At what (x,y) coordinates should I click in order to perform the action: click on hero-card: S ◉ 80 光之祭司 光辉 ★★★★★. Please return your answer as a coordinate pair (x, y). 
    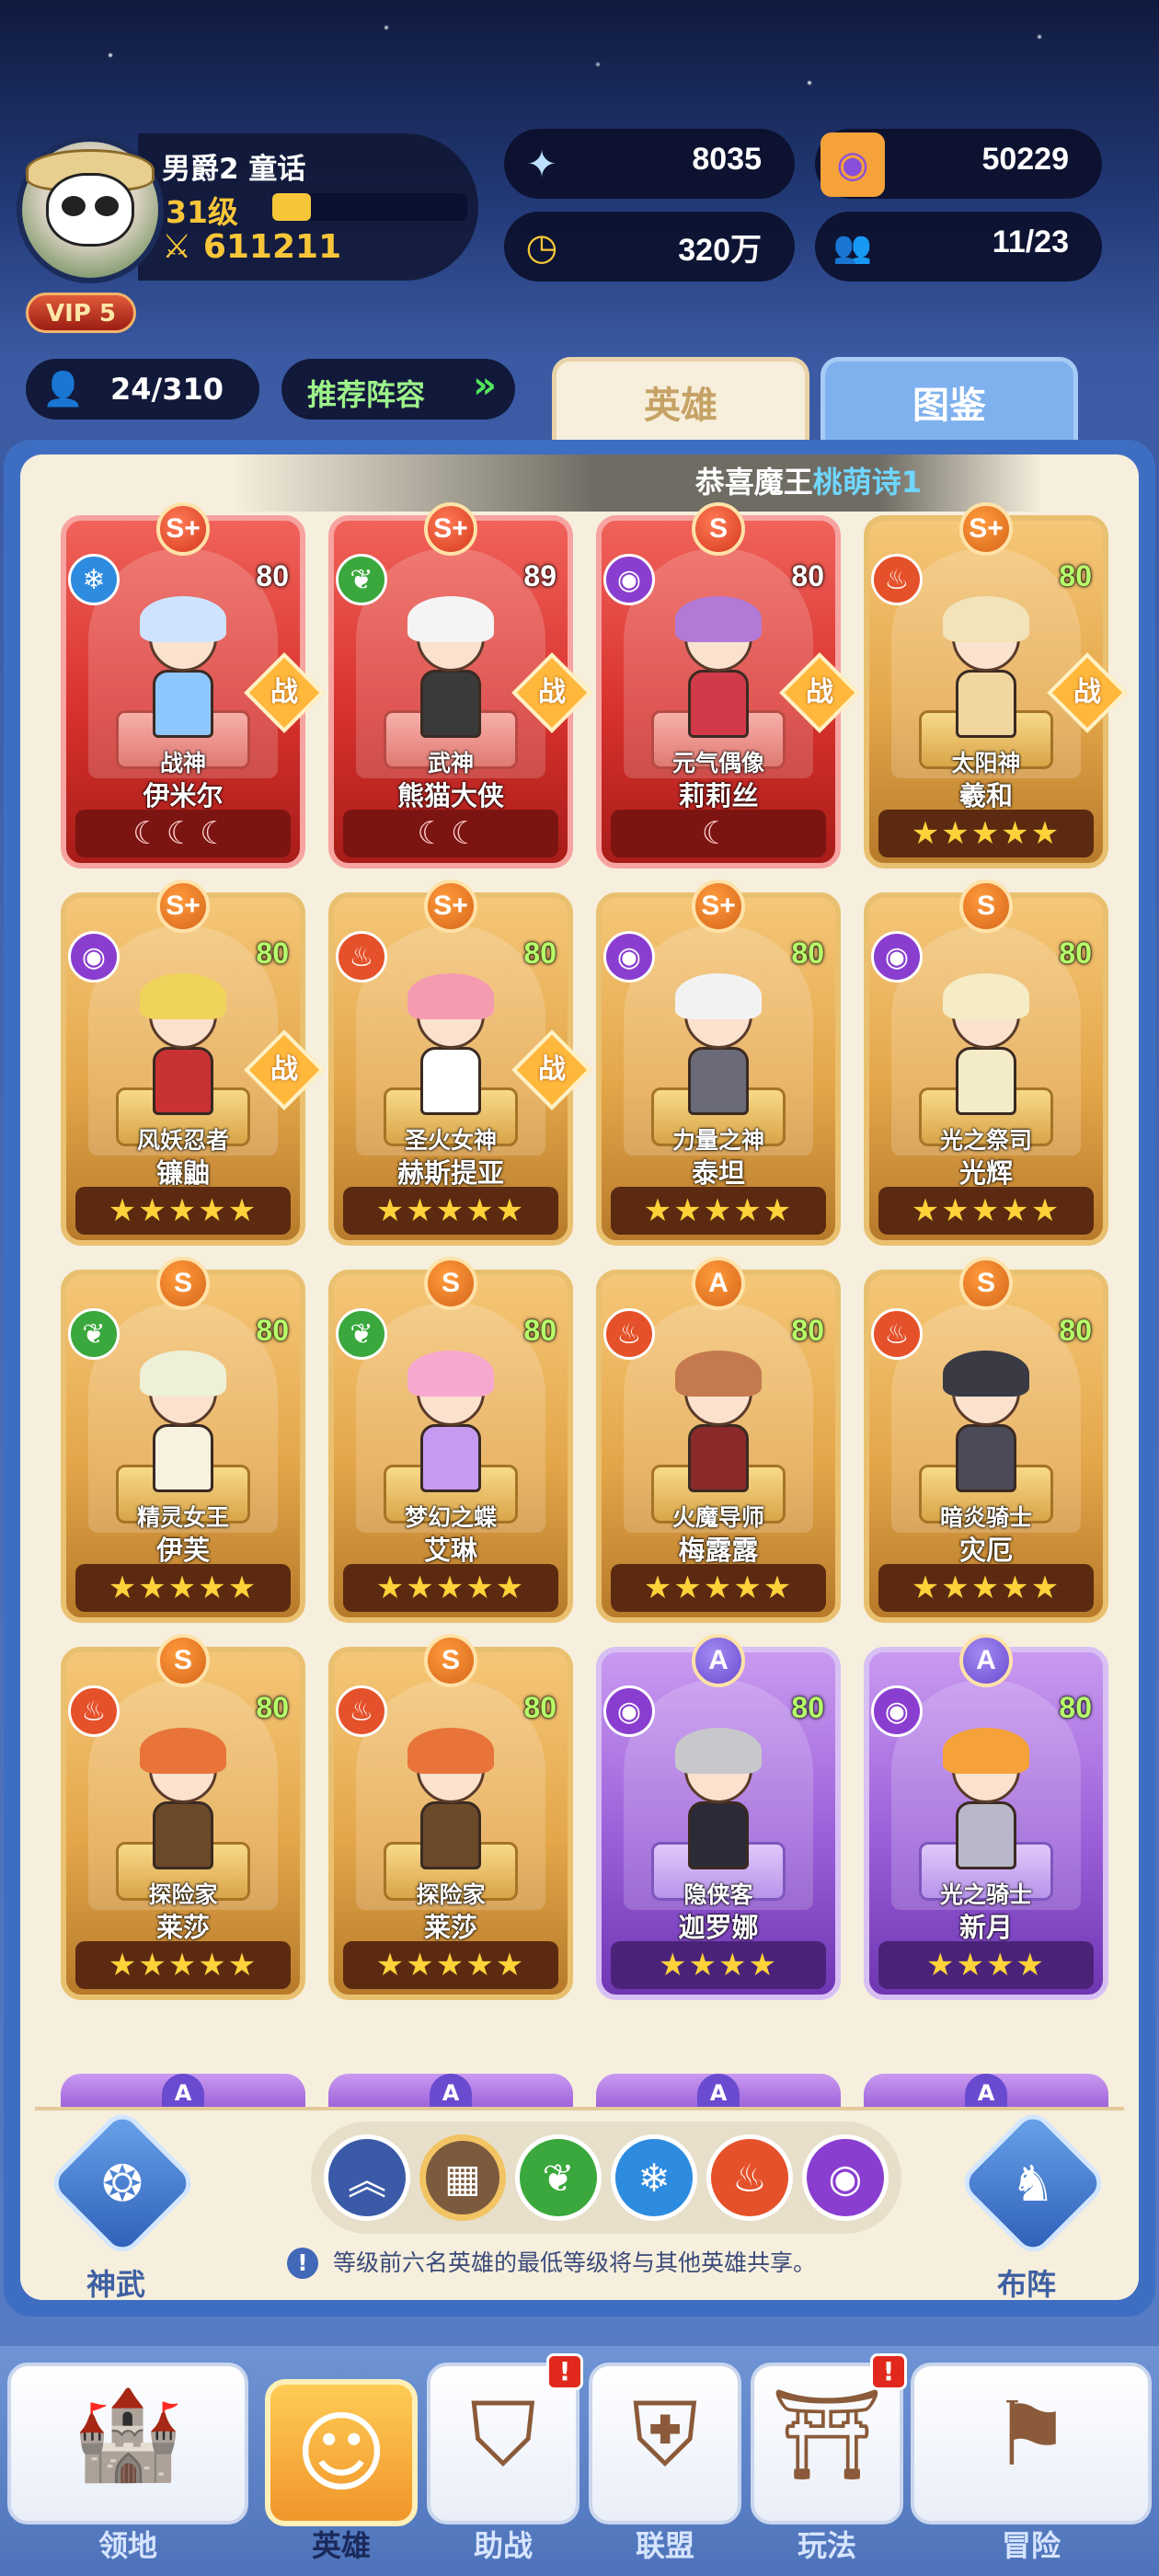
    Looking at the image, I should click on (986, 1063).